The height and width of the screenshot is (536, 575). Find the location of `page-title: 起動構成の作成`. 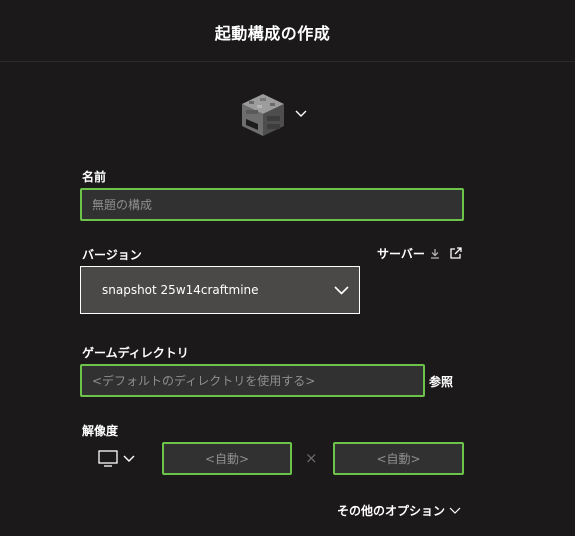

page-title: 起動構成の作成 is located at coordinates (272, 33).